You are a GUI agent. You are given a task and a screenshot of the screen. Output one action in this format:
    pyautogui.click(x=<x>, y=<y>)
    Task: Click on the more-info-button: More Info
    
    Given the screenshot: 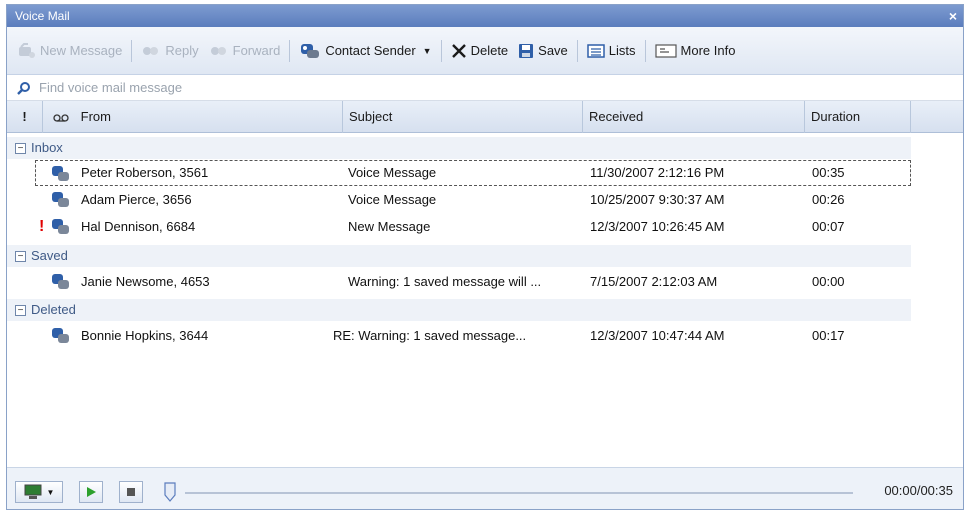 What is the action you would take?
    pyautogui.click(x=695, y=51)
    